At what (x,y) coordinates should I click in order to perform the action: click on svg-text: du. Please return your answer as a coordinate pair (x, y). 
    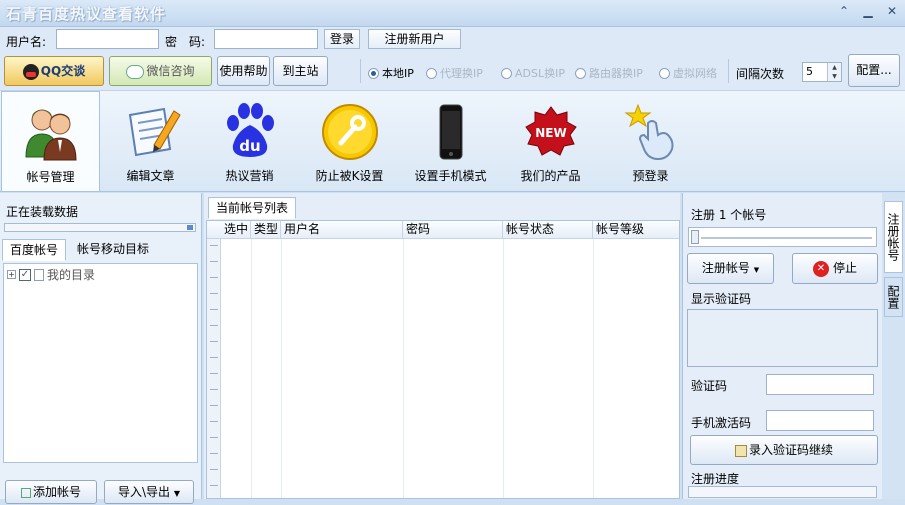
    Looking at the image, I should click on (249, 146).